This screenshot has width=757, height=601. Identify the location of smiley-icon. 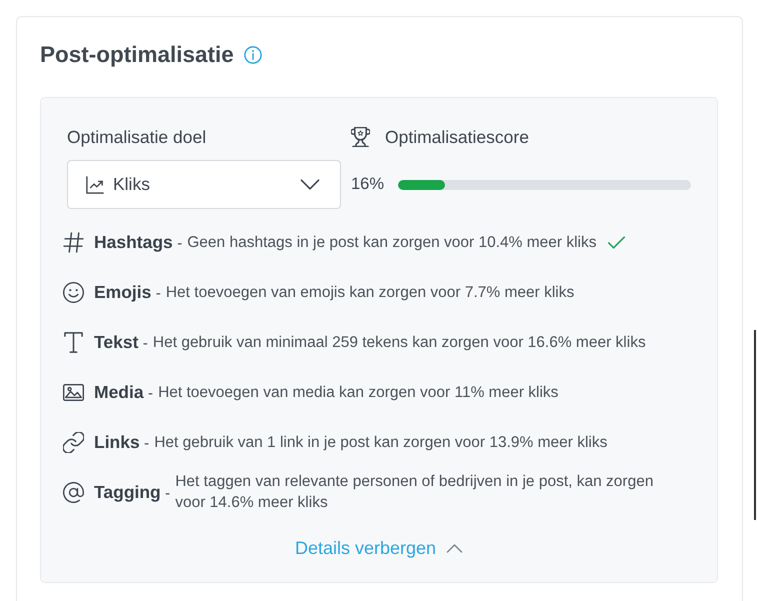
(73, 292).